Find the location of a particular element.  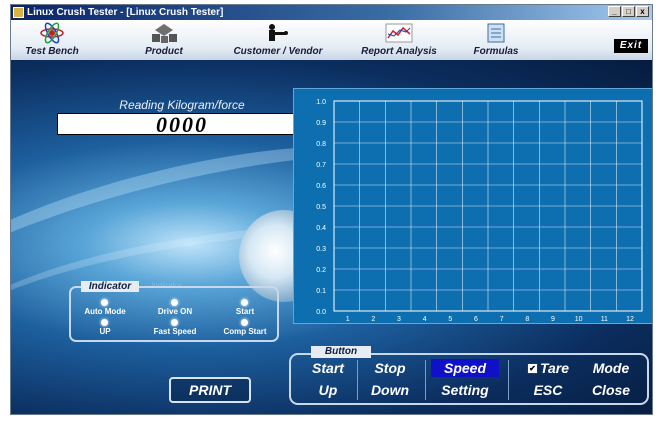

window-controls: _ □ x is located at coordinates (628, 11).